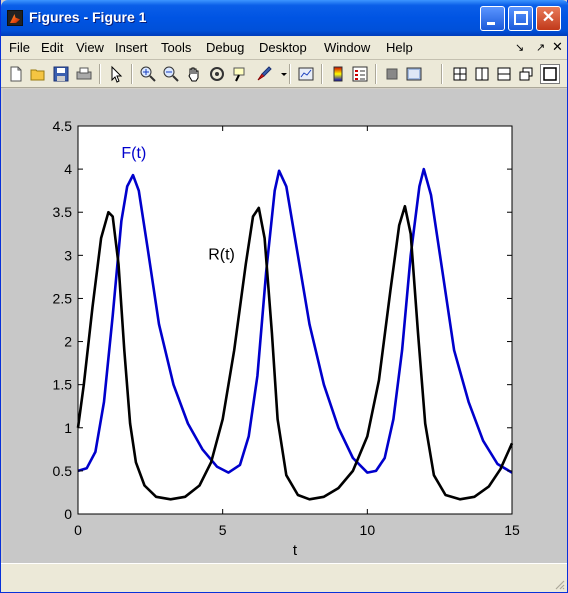 The height and width of the screenshot is (593, 568). What do you see at coordinates (63, 385) in the screenshot?
I see `y-tick-label: 1.5` at bounding box center [63, 385].